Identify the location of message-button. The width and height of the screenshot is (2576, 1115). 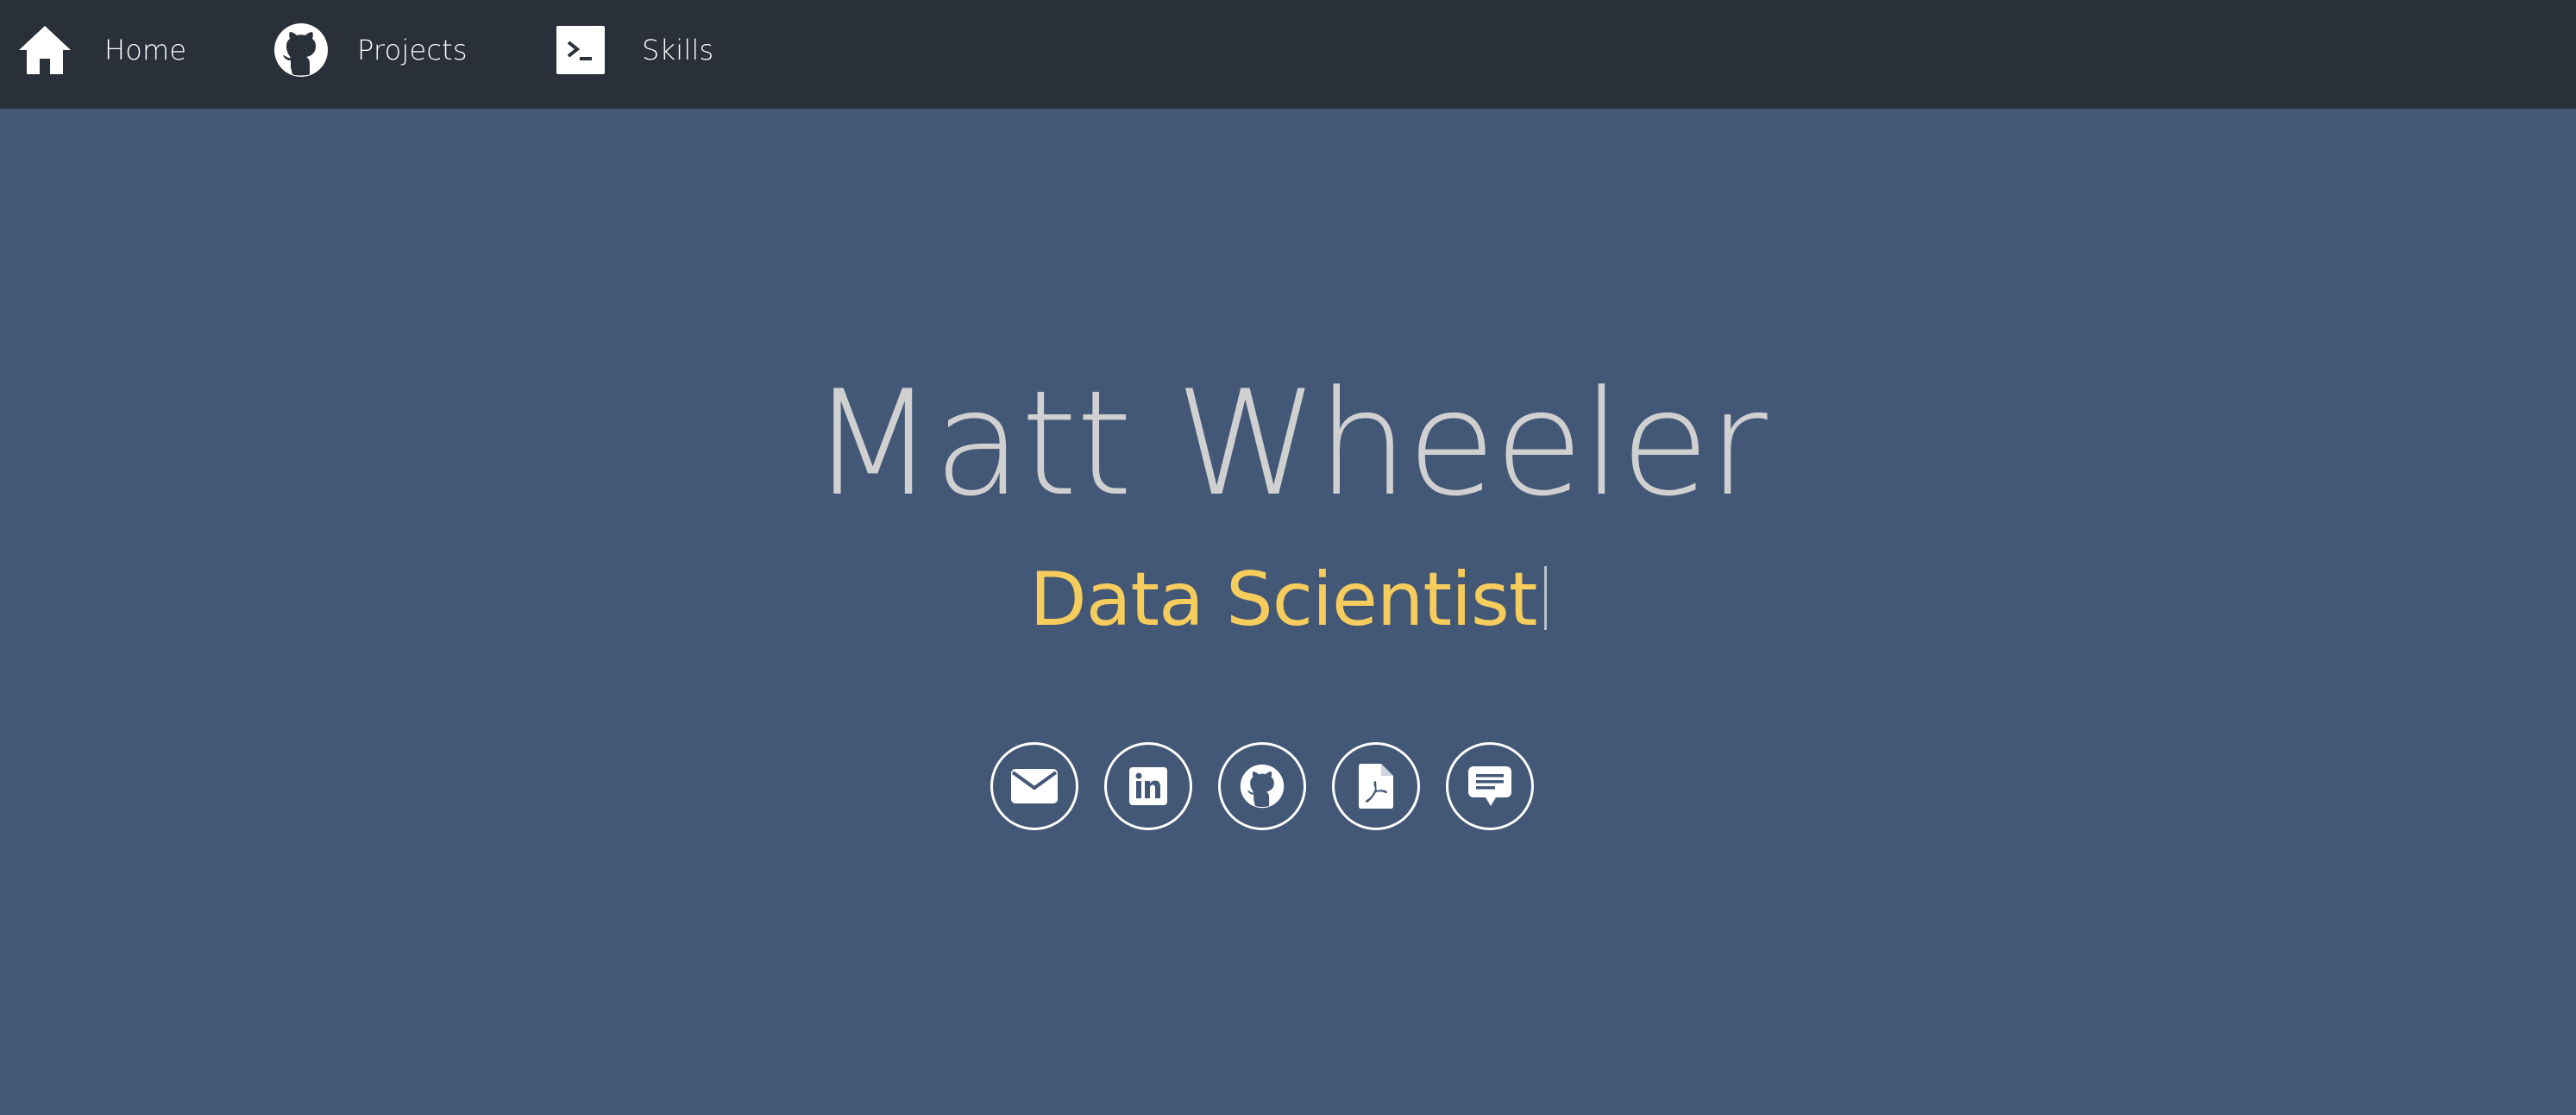
(1490, 786).